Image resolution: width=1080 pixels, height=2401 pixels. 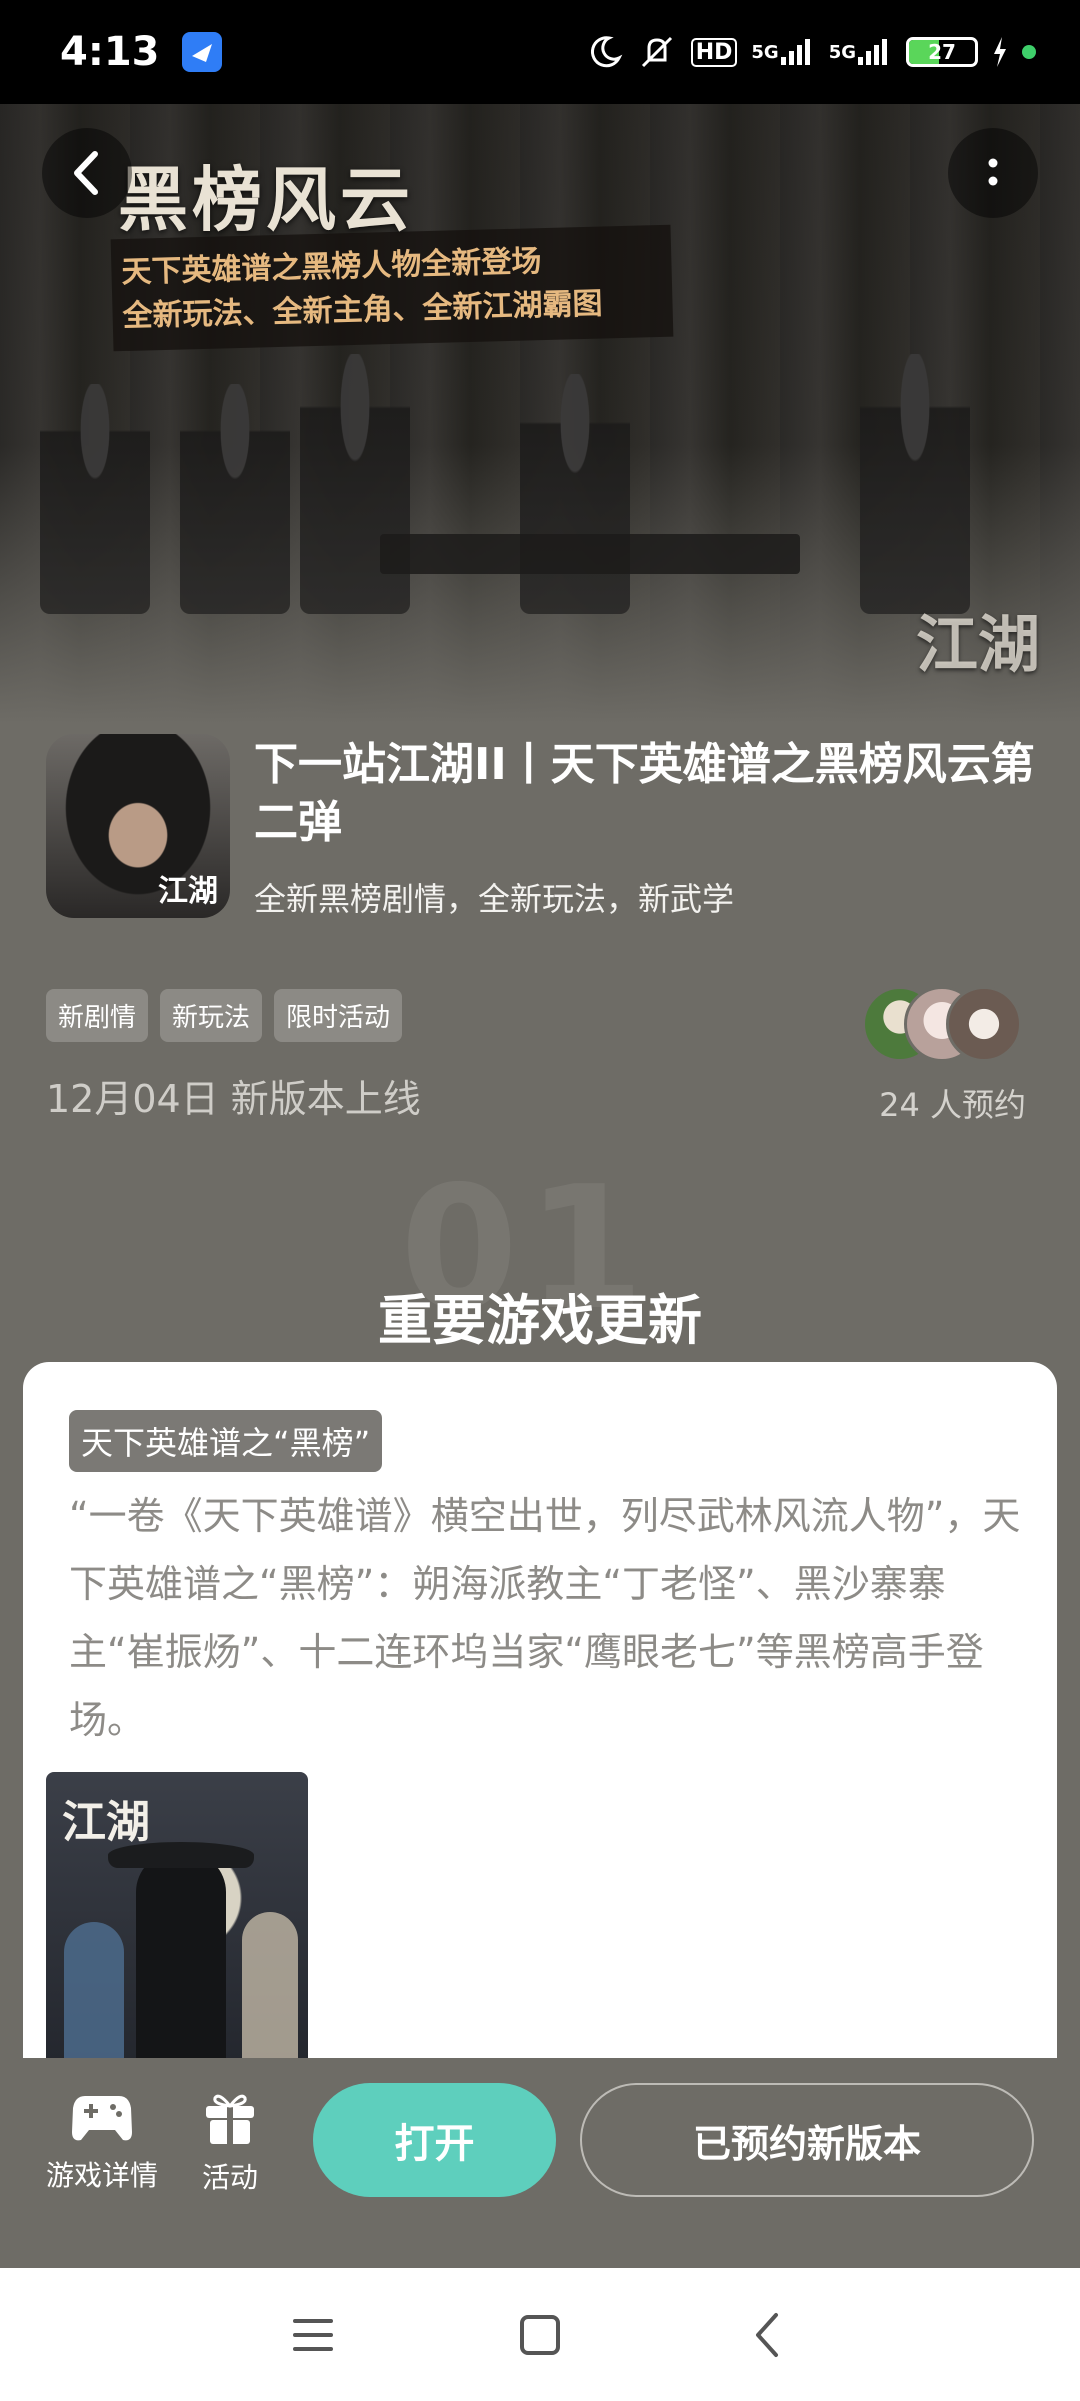 I want to click on game-icon-logo: 江湖, so click(x=188, y=891).